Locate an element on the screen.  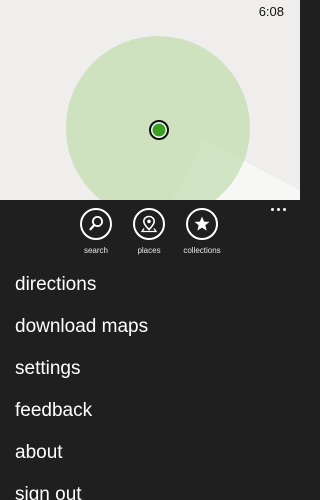
menu-item-directions: directions is located at coordinates (150, 285).